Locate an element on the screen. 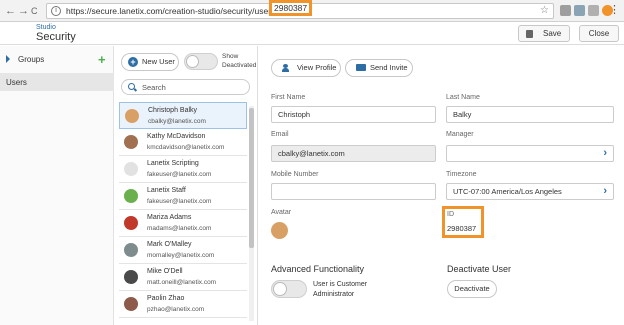 The height and width of the screenshot is (325, 624). mobile-label: Mobile Number is located at coordinates (295, 174).